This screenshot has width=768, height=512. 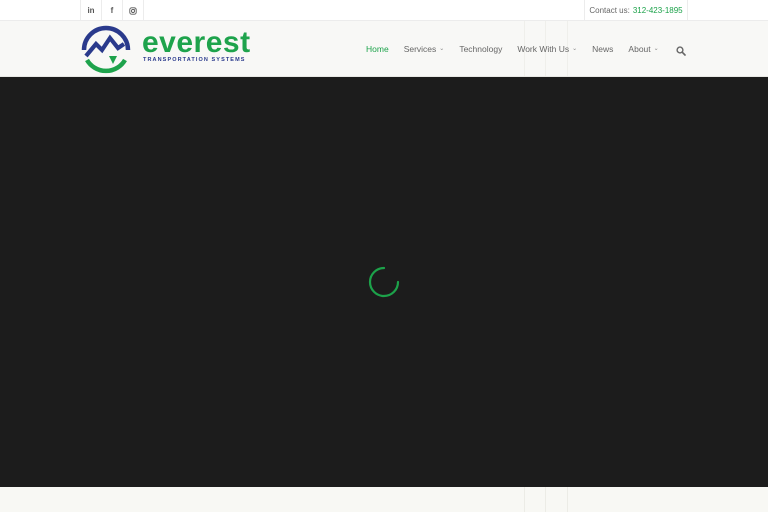 I want to click on contact-info: Contact us: 312-423-1895, so click(x=636, y=10).